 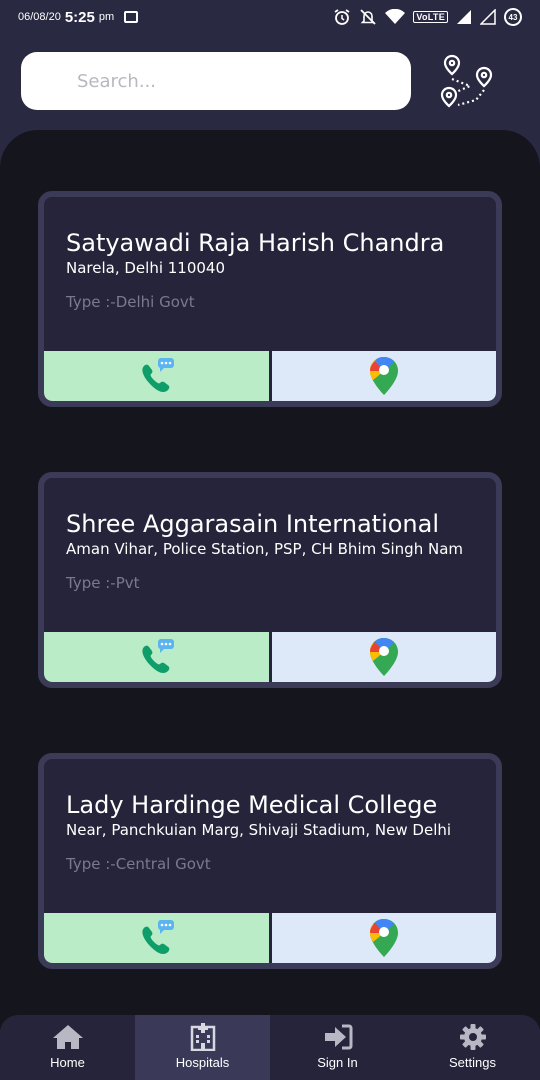 What do you see at coordinates (270, 17) in the screenshot?
I see `status-bar: 06/08/20 5:25 pm VoLTE 43` at bounding box center [270, 17].